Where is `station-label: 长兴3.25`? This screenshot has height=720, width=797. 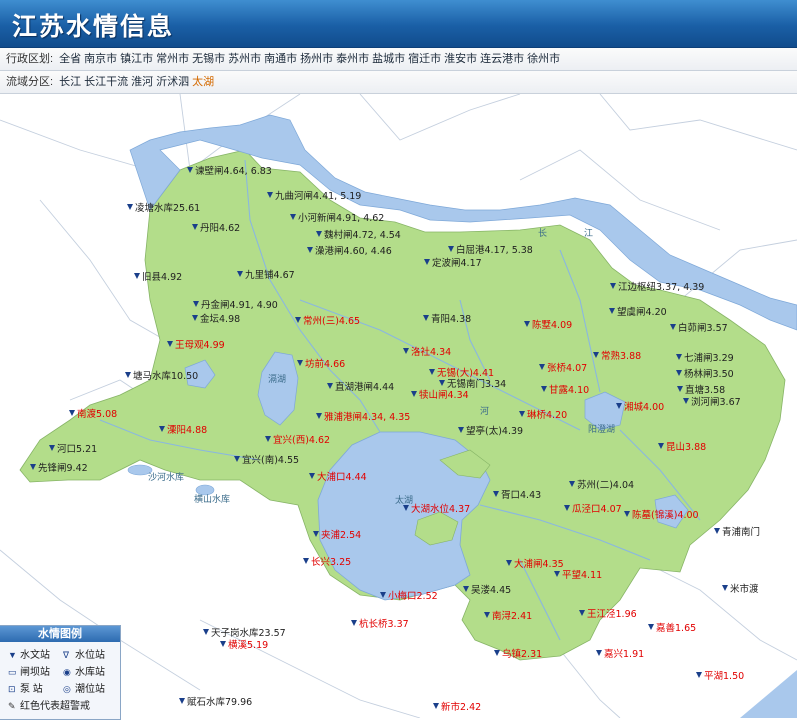 station-label: 长兴3.25 is located at coordinates (331, 562).